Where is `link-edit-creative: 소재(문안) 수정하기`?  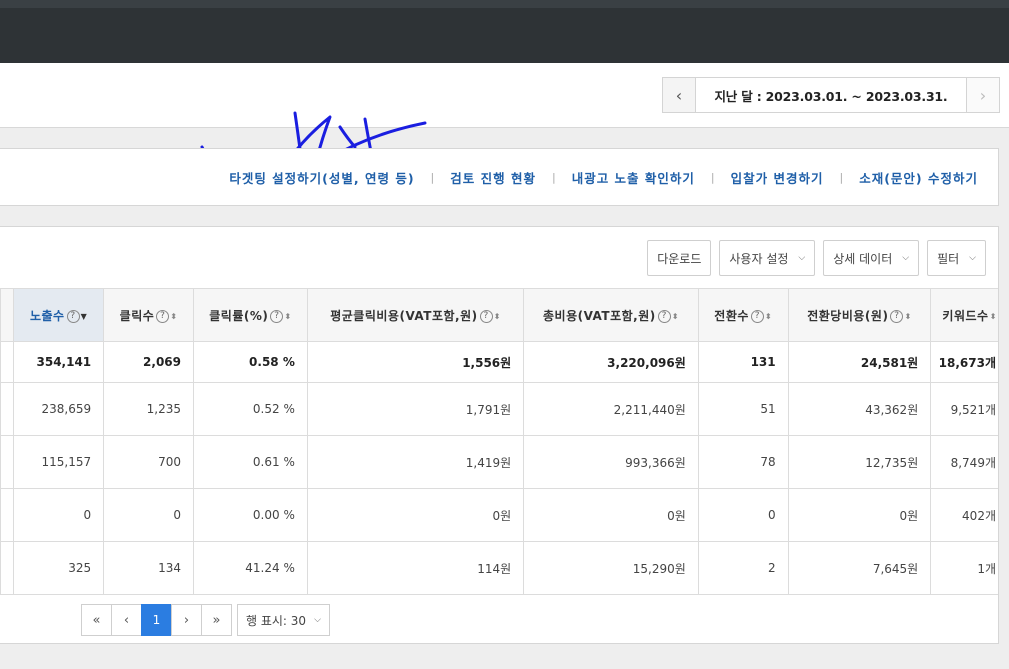
link-edit-creative: 소재(문안) 수정하기 is located at coordinates (918, 177).